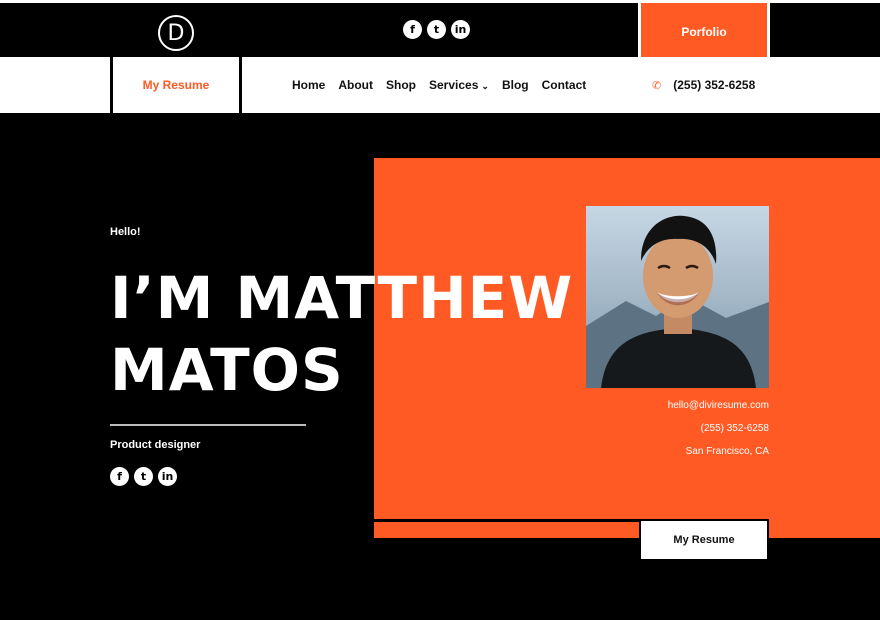 This screenshot has height=620, width=880. I want to click on top-bar: D f t in Porfolio, so click(440, 30).